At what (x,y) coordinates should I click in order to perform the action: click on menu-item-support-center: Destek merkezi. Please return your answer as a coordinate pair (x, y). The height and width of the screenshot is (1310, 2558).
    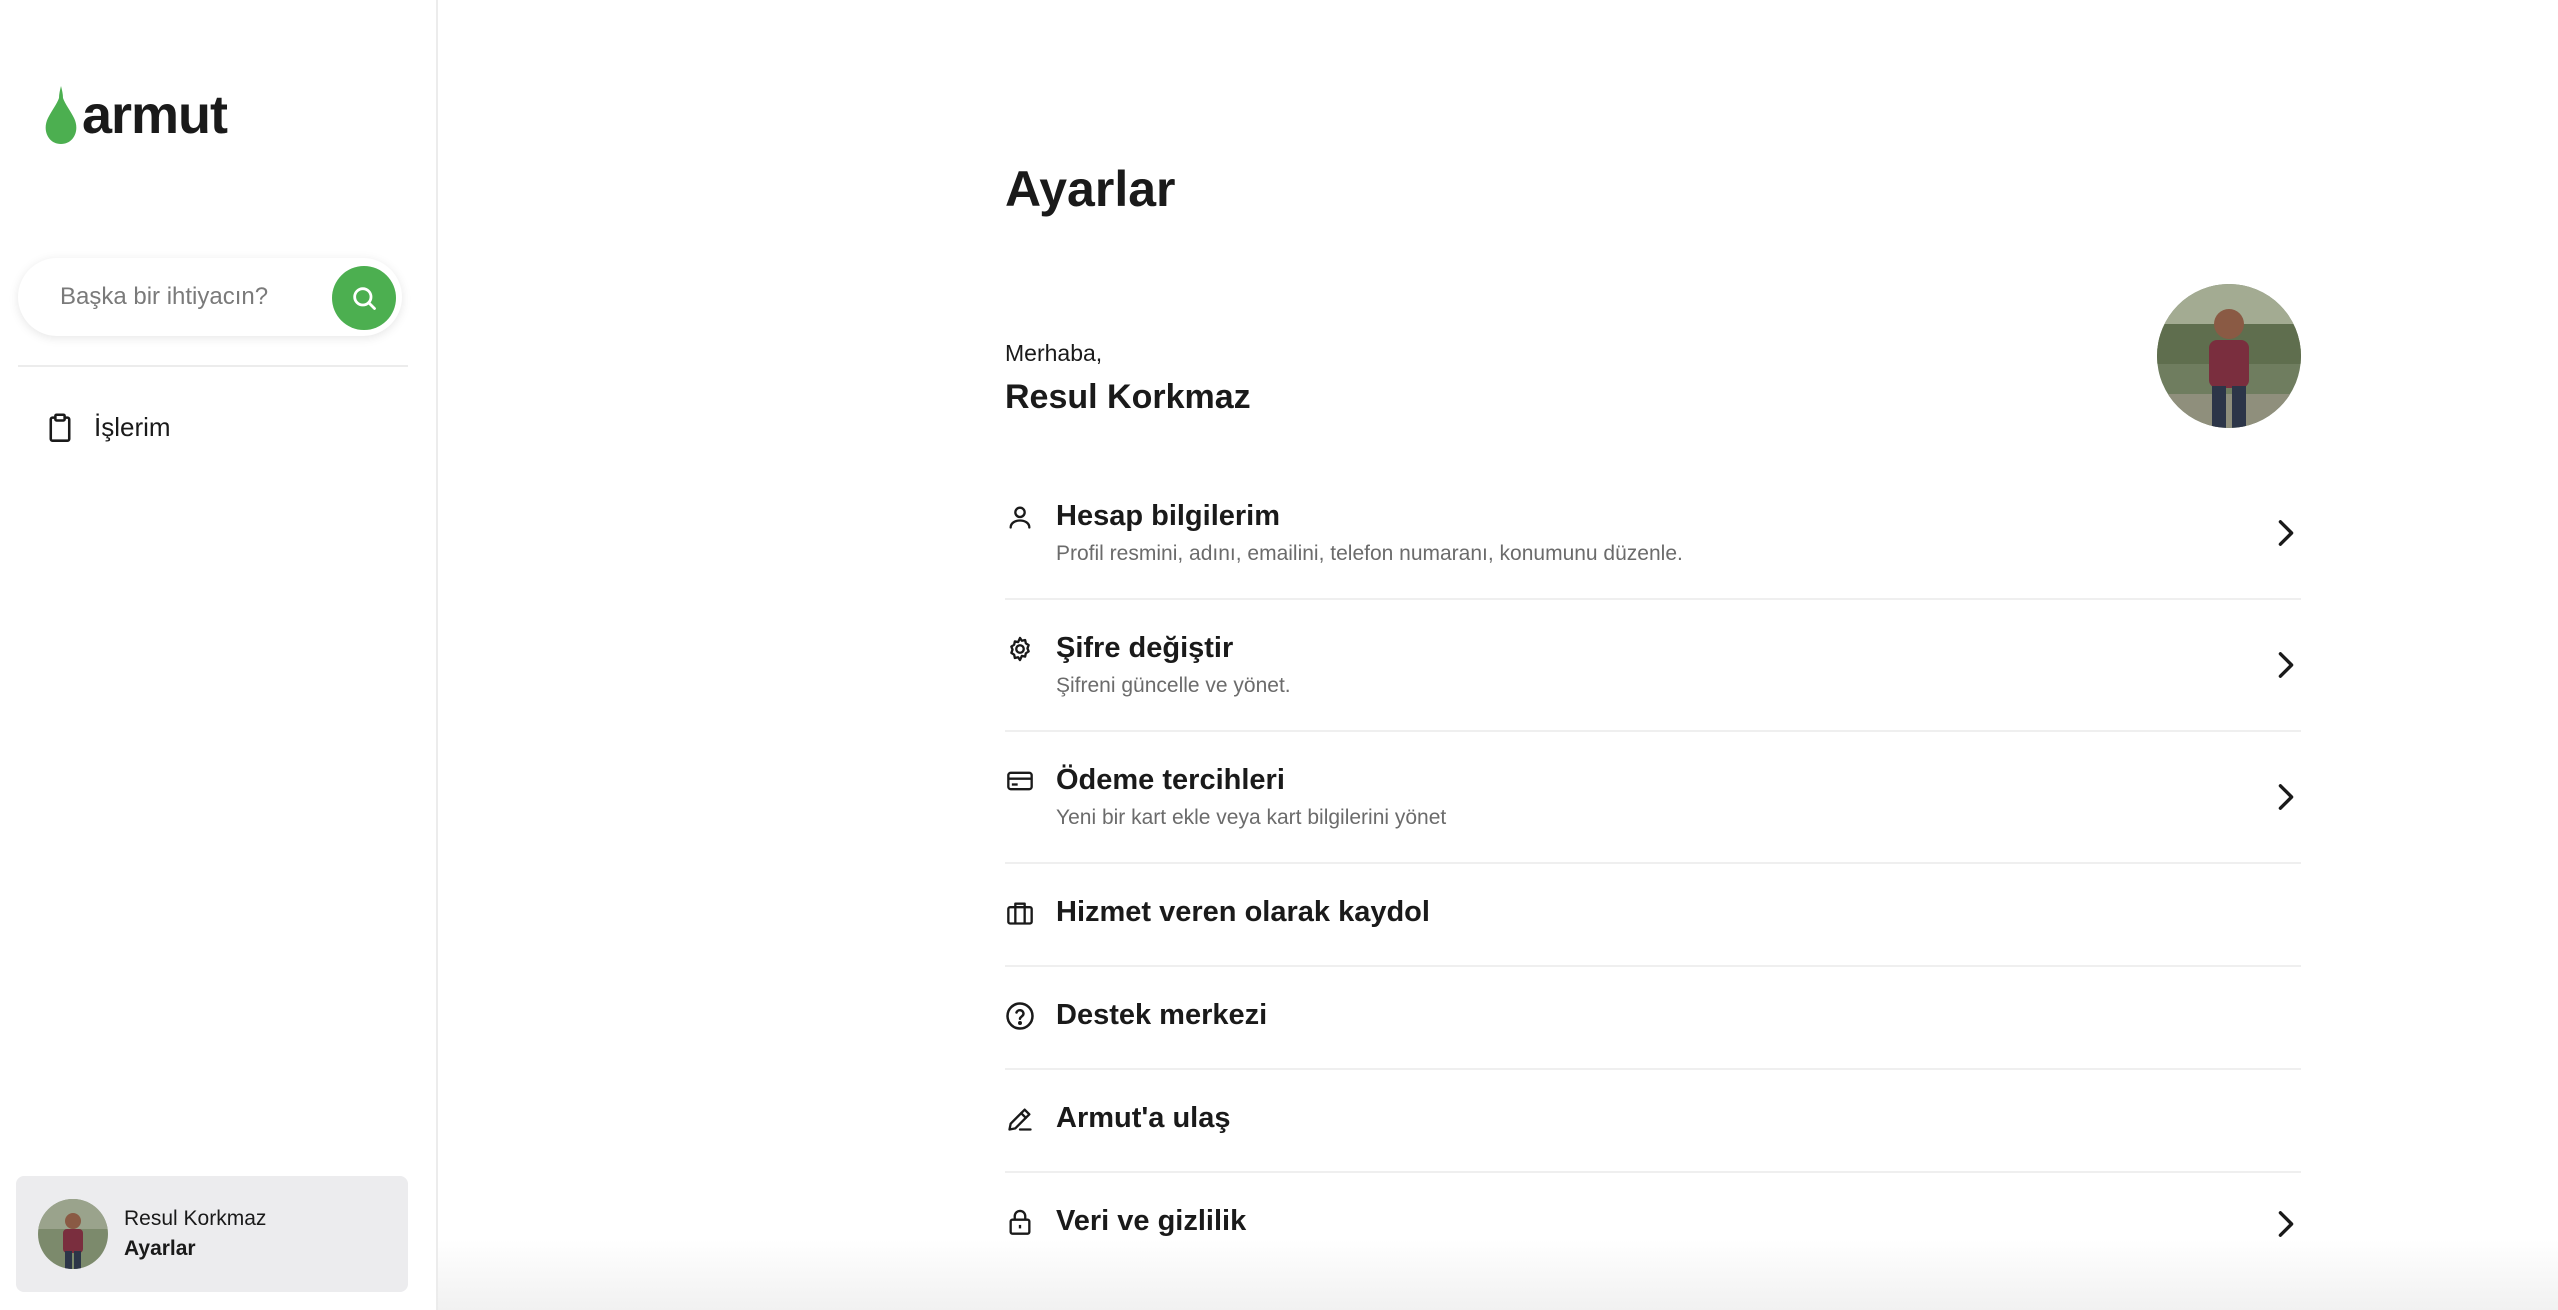
    Looking at the image, I should click on (1653, 1018).